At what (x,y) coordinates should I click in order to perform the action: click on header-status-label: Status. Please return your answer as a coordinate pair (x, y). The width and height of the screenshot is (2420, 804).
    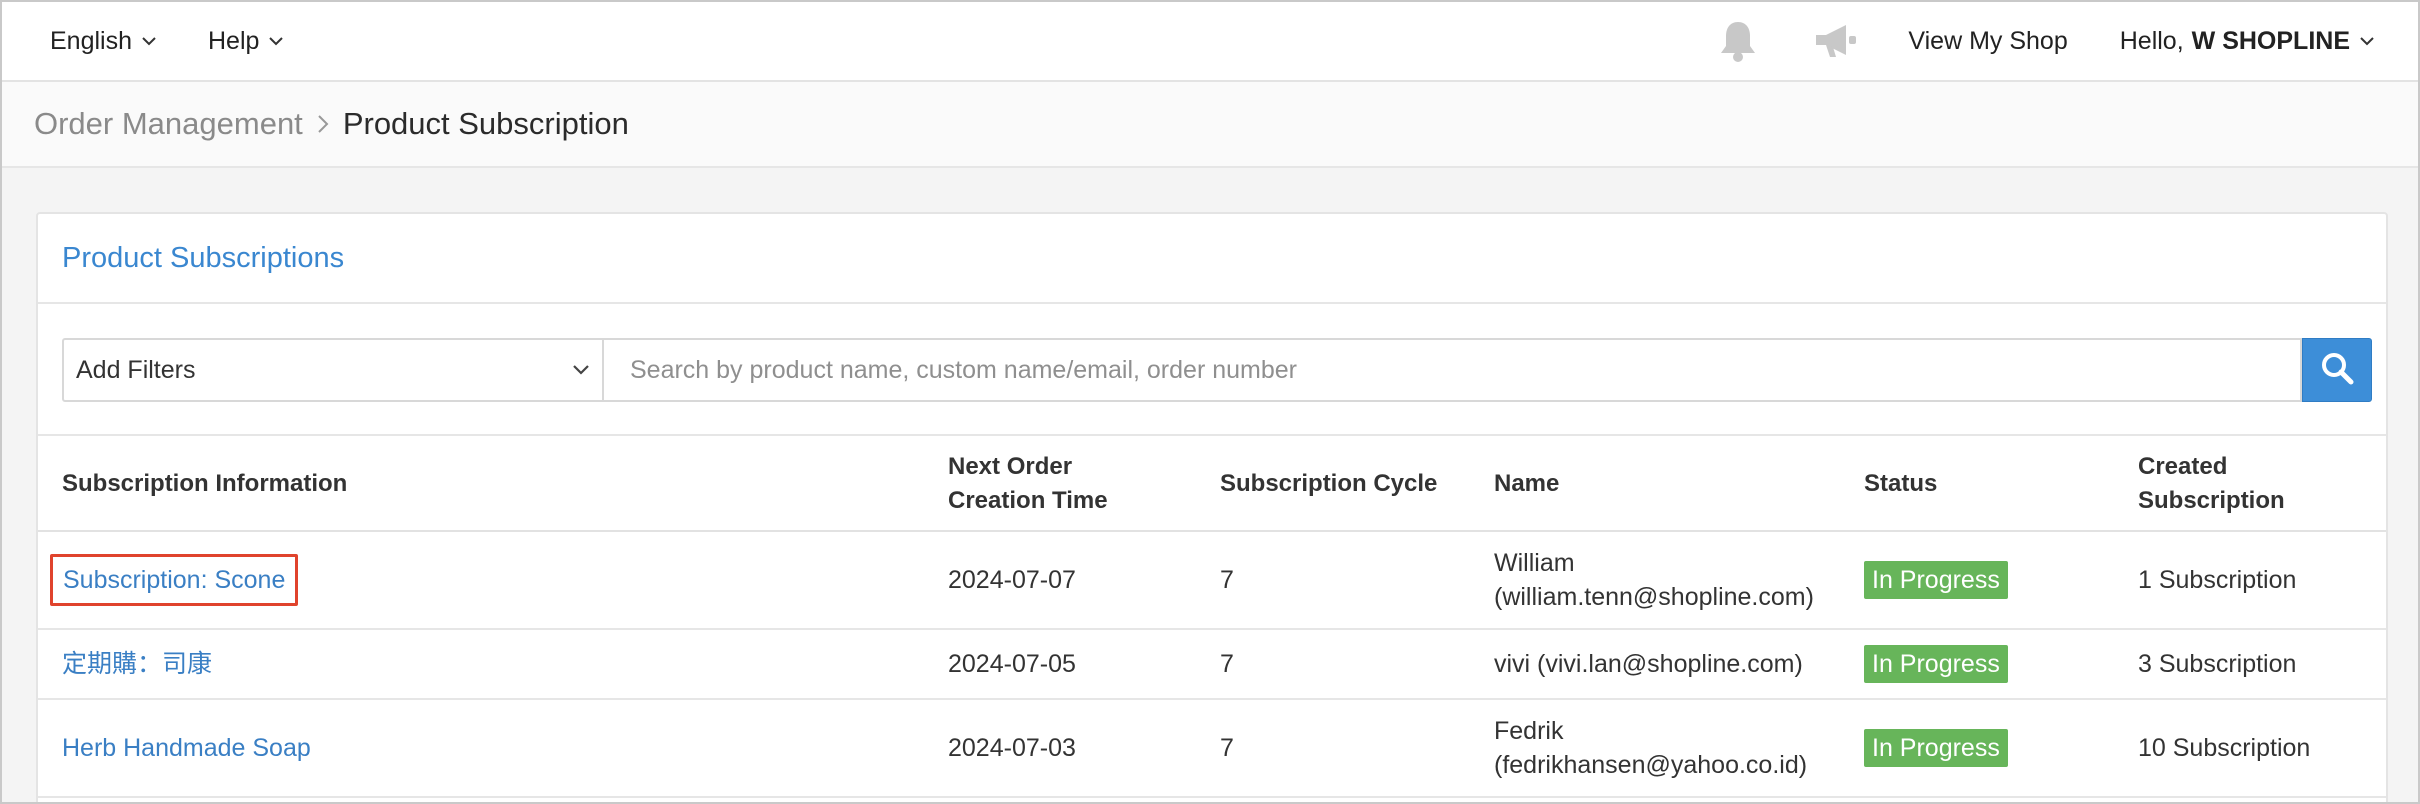
    Looking at the image, I should click on (1901, 483).